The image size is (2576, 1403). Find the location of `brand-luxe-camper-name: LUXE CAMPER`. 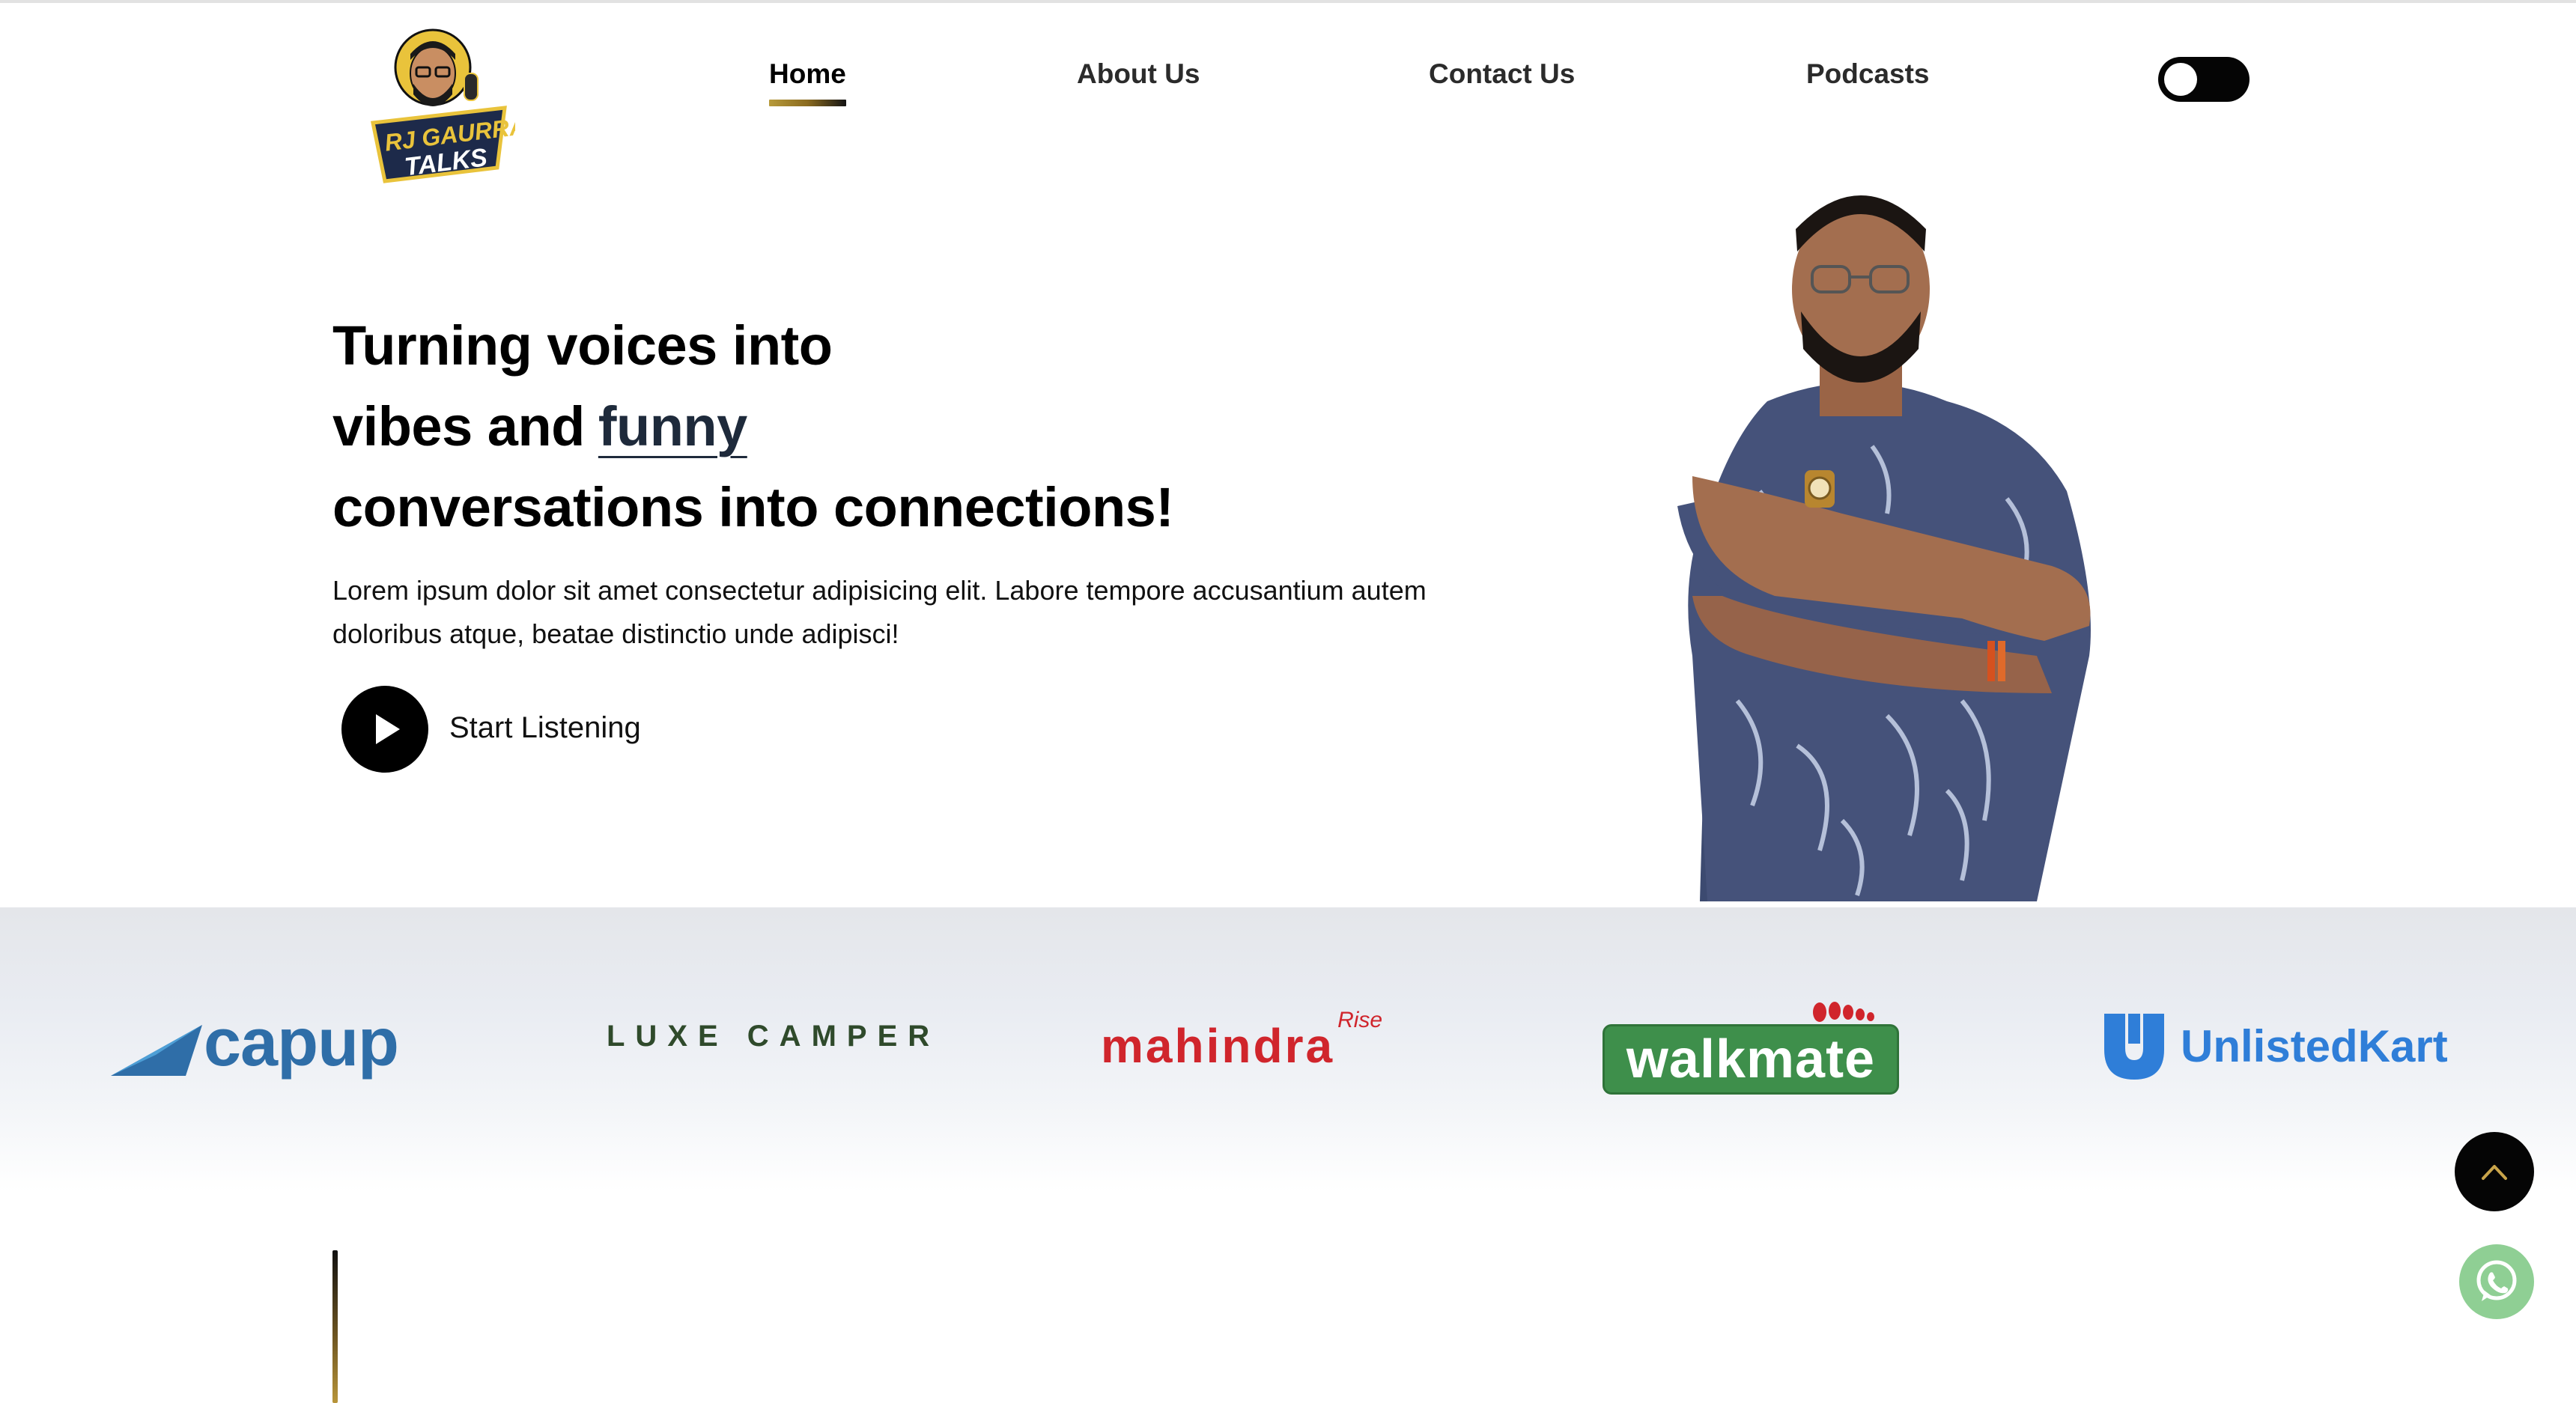

brand-luxe-camper-name: LUXE CAMPER is located at coordinates (774, 1036).